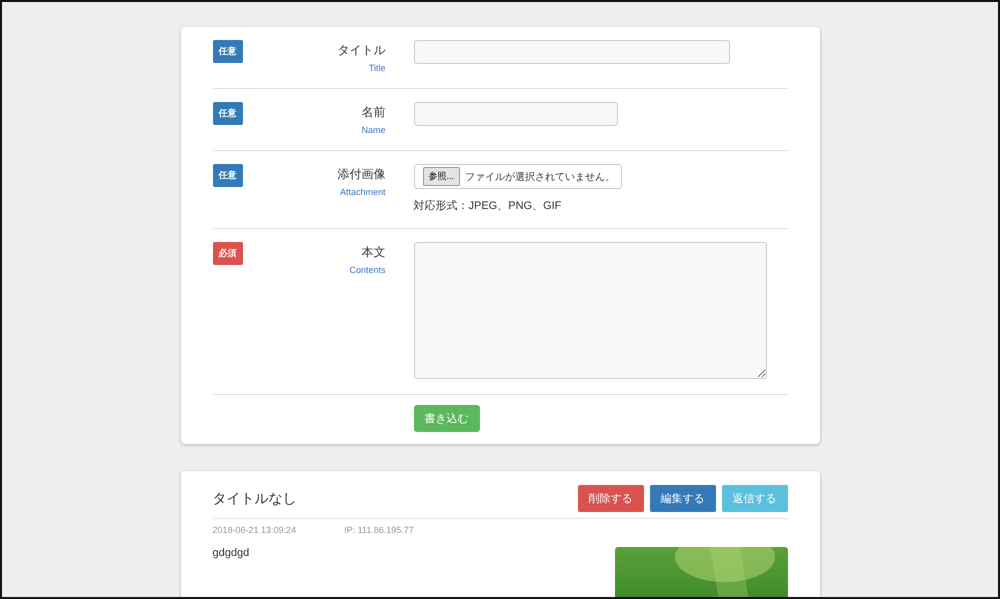 Image resolution: width=1000 pixels, height=599 pixels. Describe the element at coordinates (590, 310) in the screenshot. I see `textarea-field` at that location.